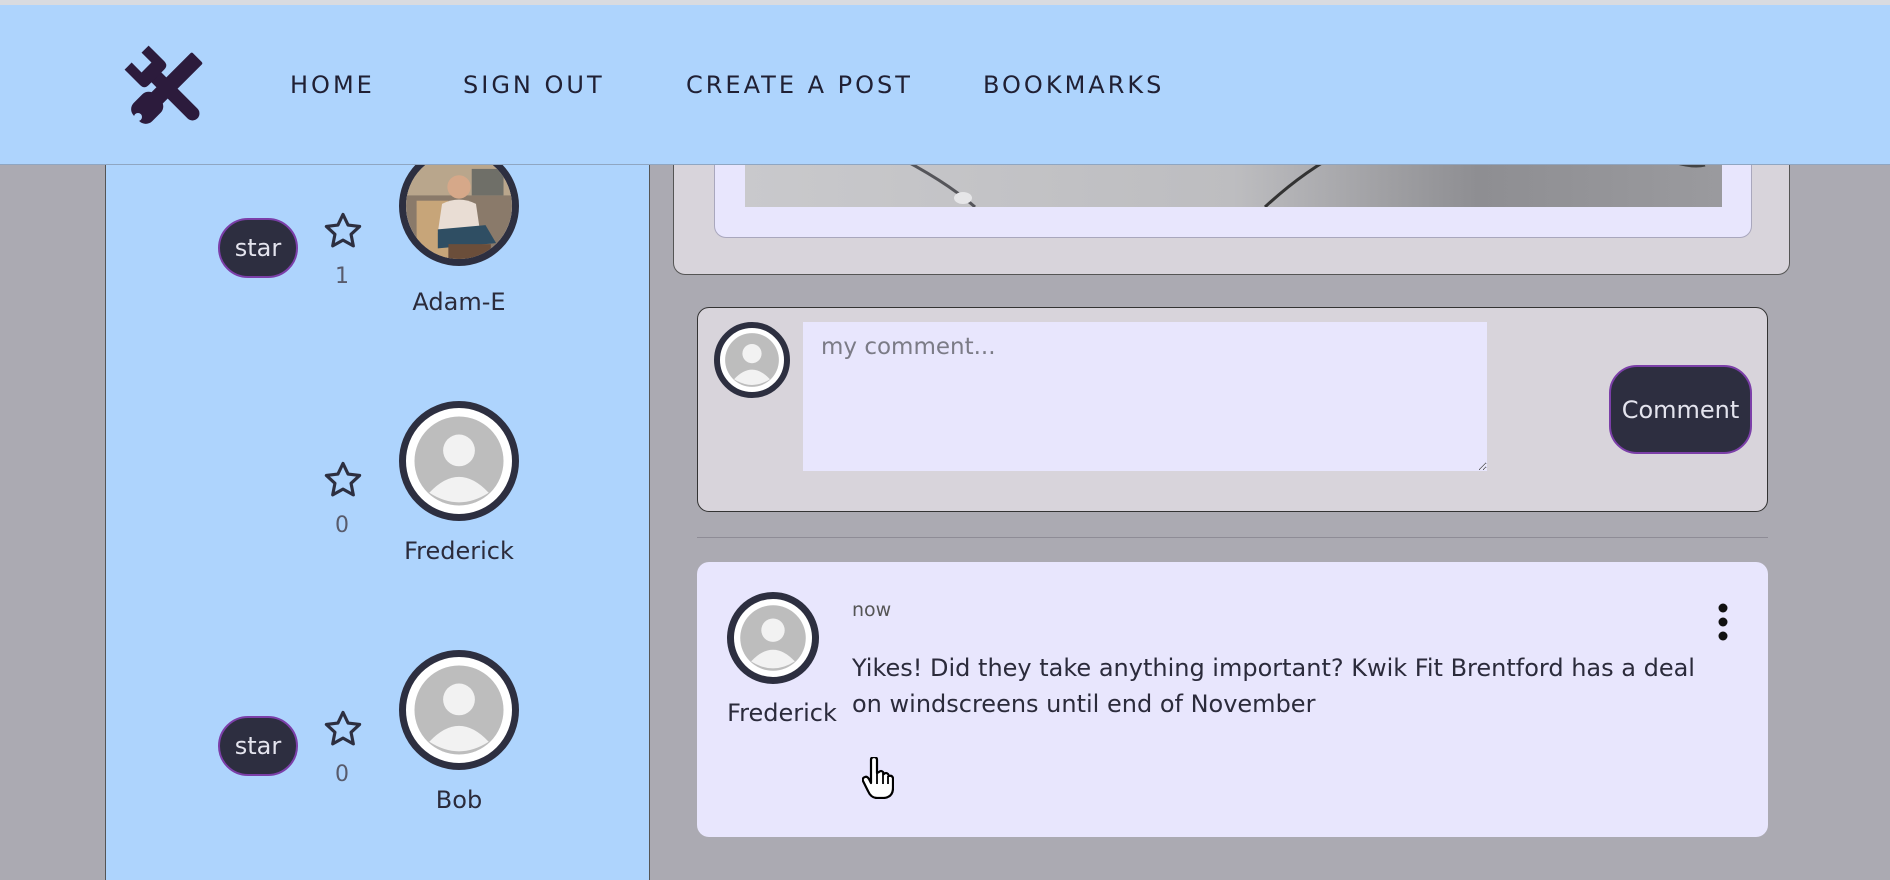  What do you see at coordinates (1231, 212) in the screenshot?
I see `post-card` at bounding box center [1231, 212].